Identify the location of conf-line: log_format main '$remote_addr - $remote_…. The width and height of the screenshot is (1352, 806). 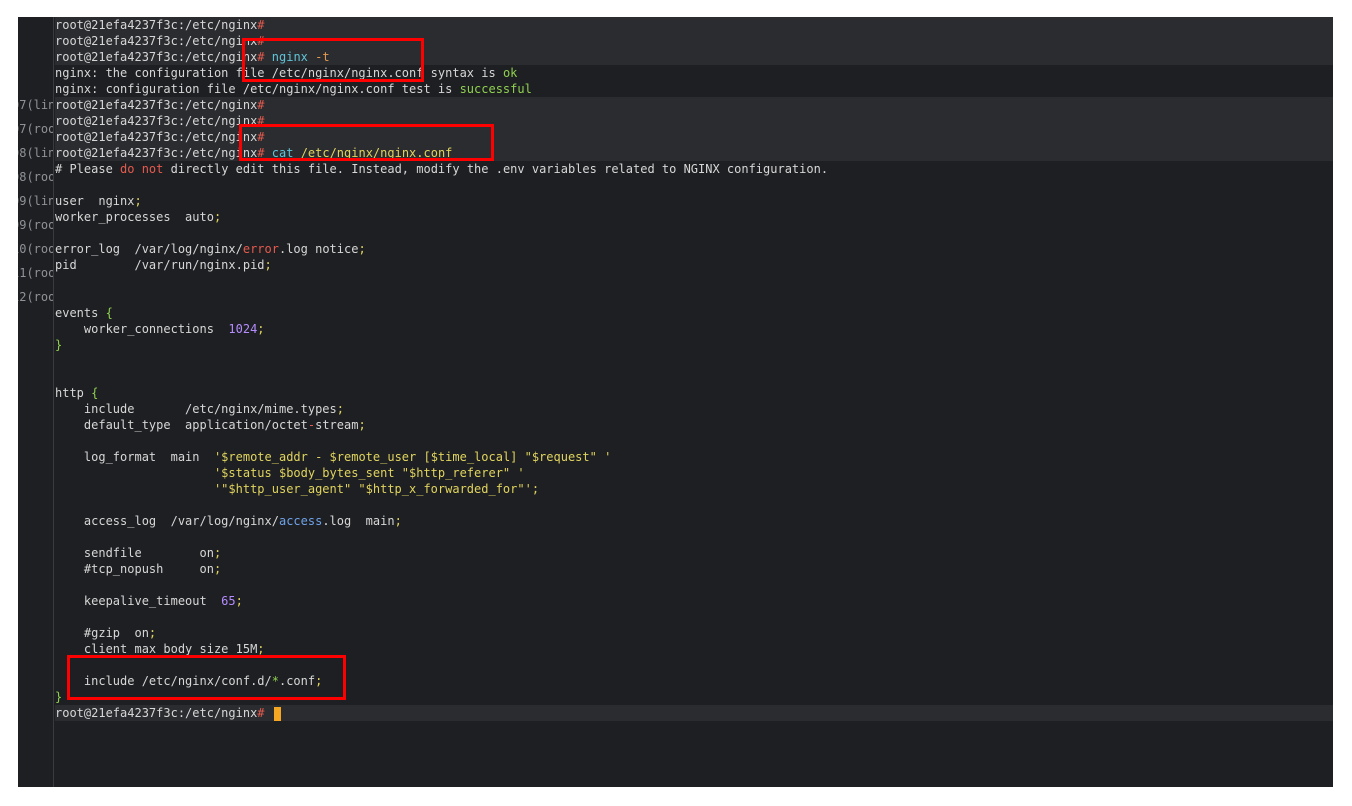
(333, 457).